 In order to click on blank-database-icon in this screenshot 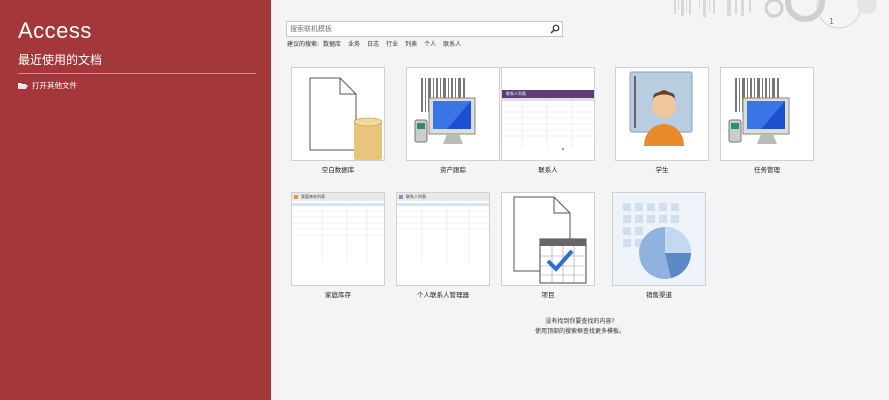, I will do `click(346, 118)`.